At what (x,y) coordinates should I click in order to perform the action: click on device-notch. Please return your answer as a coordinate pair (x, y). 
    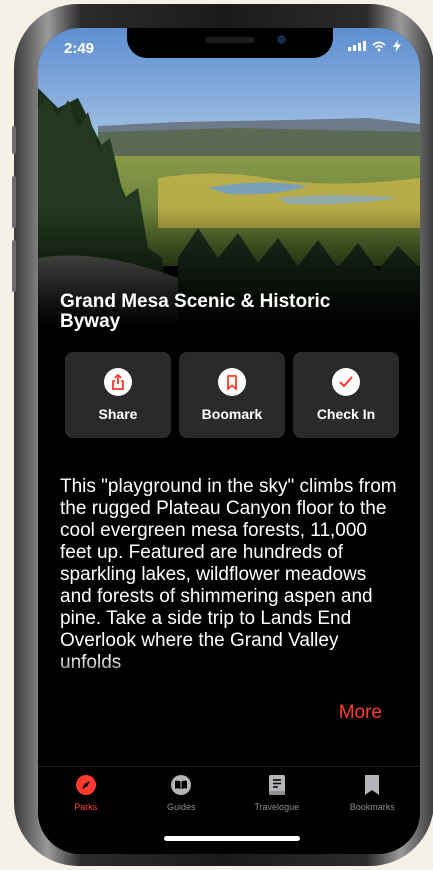
    Looking at the image, I should click on (230, 43).